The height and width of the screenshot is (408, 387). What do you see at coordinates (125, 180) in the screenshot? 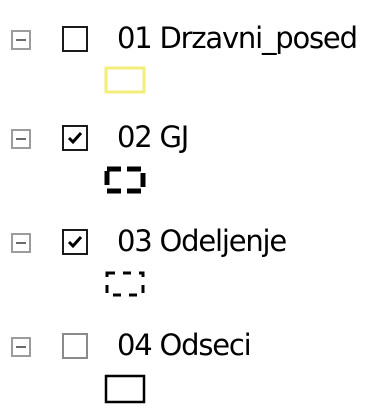
I see `thick-dashed-polygon-icon` at bounding box center [125, 180].